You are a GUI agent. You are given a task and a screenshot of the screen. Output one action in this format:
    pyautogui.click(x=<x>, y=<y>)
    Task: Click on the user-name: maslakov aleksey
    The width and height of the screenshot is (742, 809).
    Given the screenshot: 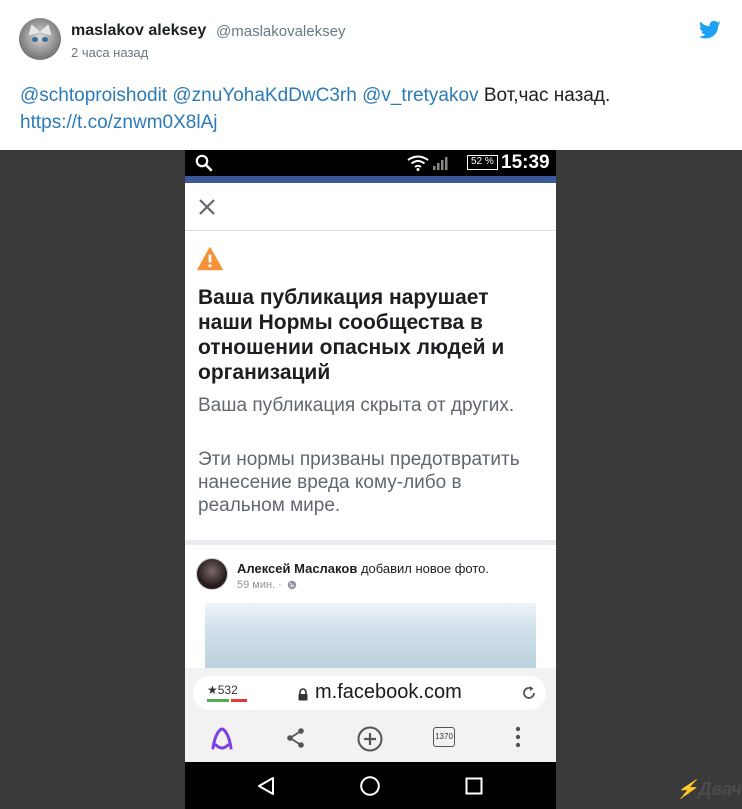 What is the action you would take?
    pyautogui.click(x=138, y=31)
    